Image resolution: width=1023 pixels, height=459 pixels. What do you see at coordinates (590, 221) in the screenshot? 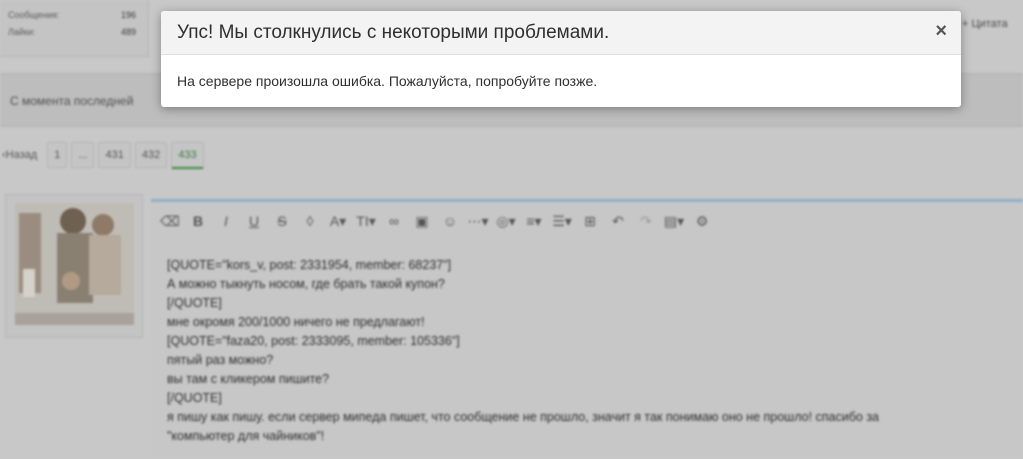
I see `table-icon: ⊞` at bounding box center [590, 221].